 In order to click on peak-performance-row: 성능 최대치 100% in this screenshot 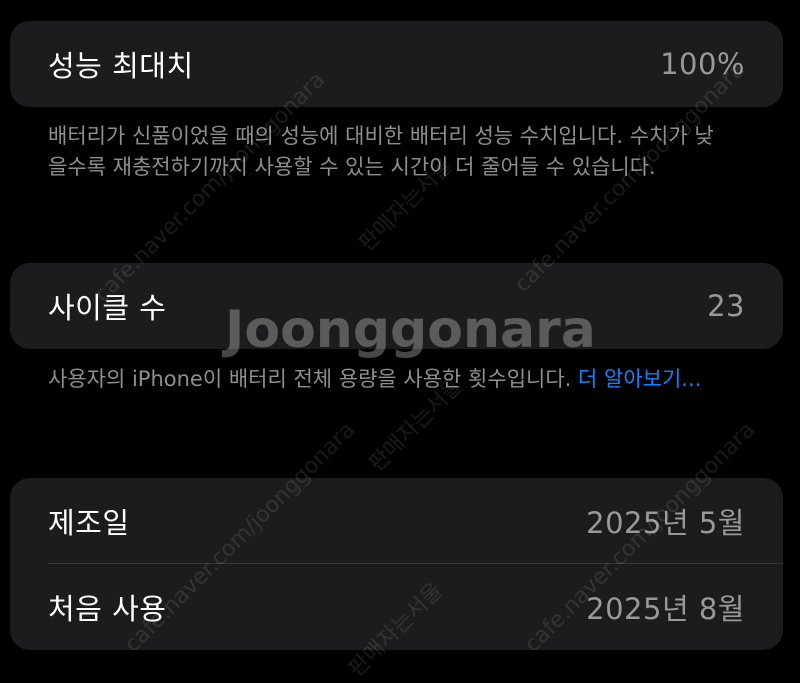, I will do `click(396, 64)`.